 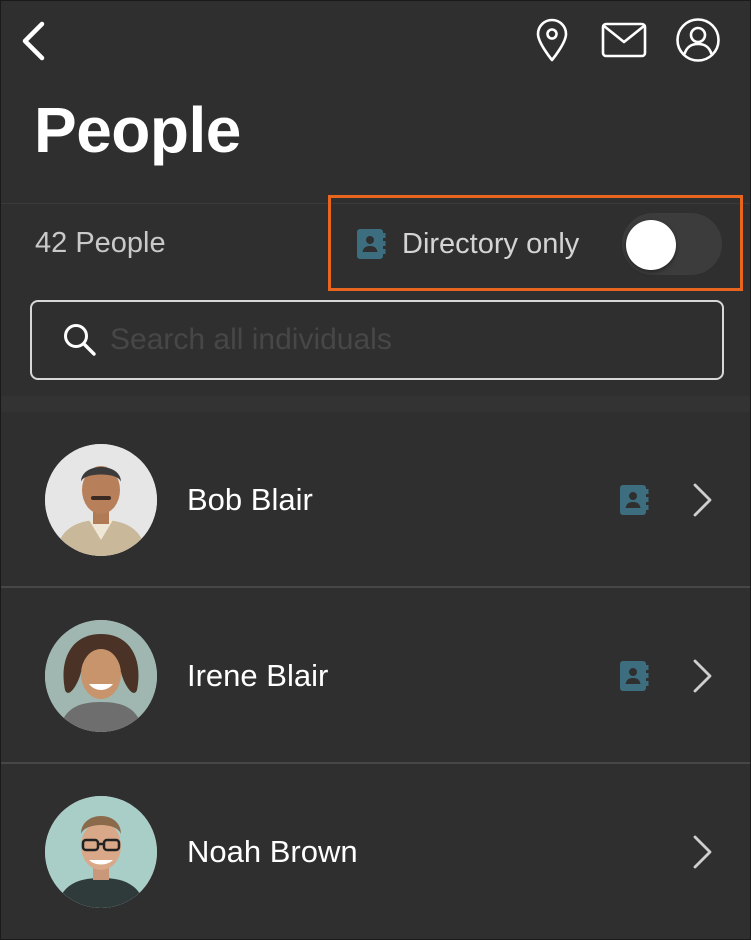 I want to click on location-pin-icon, so click(x=552, y=40).